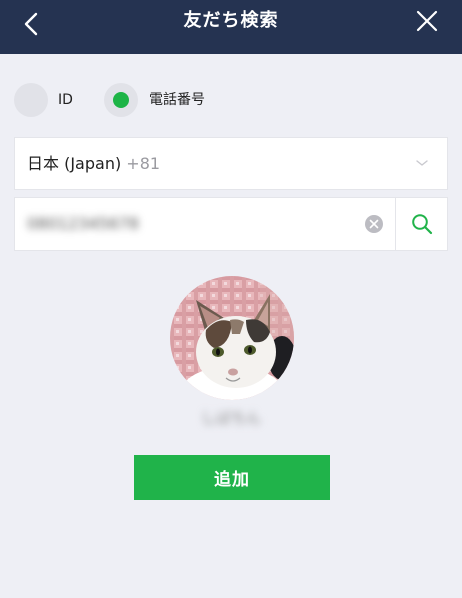 This screenshot has height=598, width=462. What do you see at coordinates (231, 163) in the screenshot?
I see `country-select: 日本 (Japan) +81` at bounding box center [231, 163].